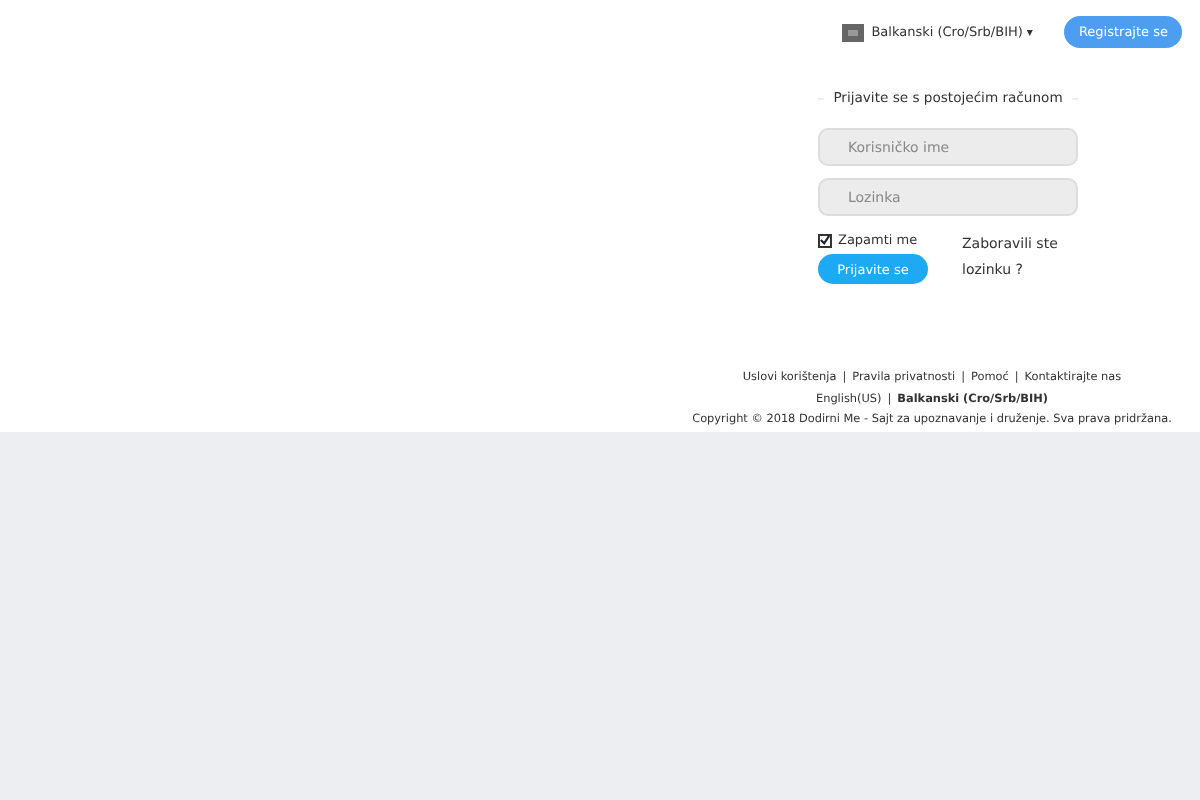 Image resolution: width=1200 pixels, height=800 pixels. Describe the element at coordinates (852, 32) in the screenshot. I see `flag-icon` at that location.